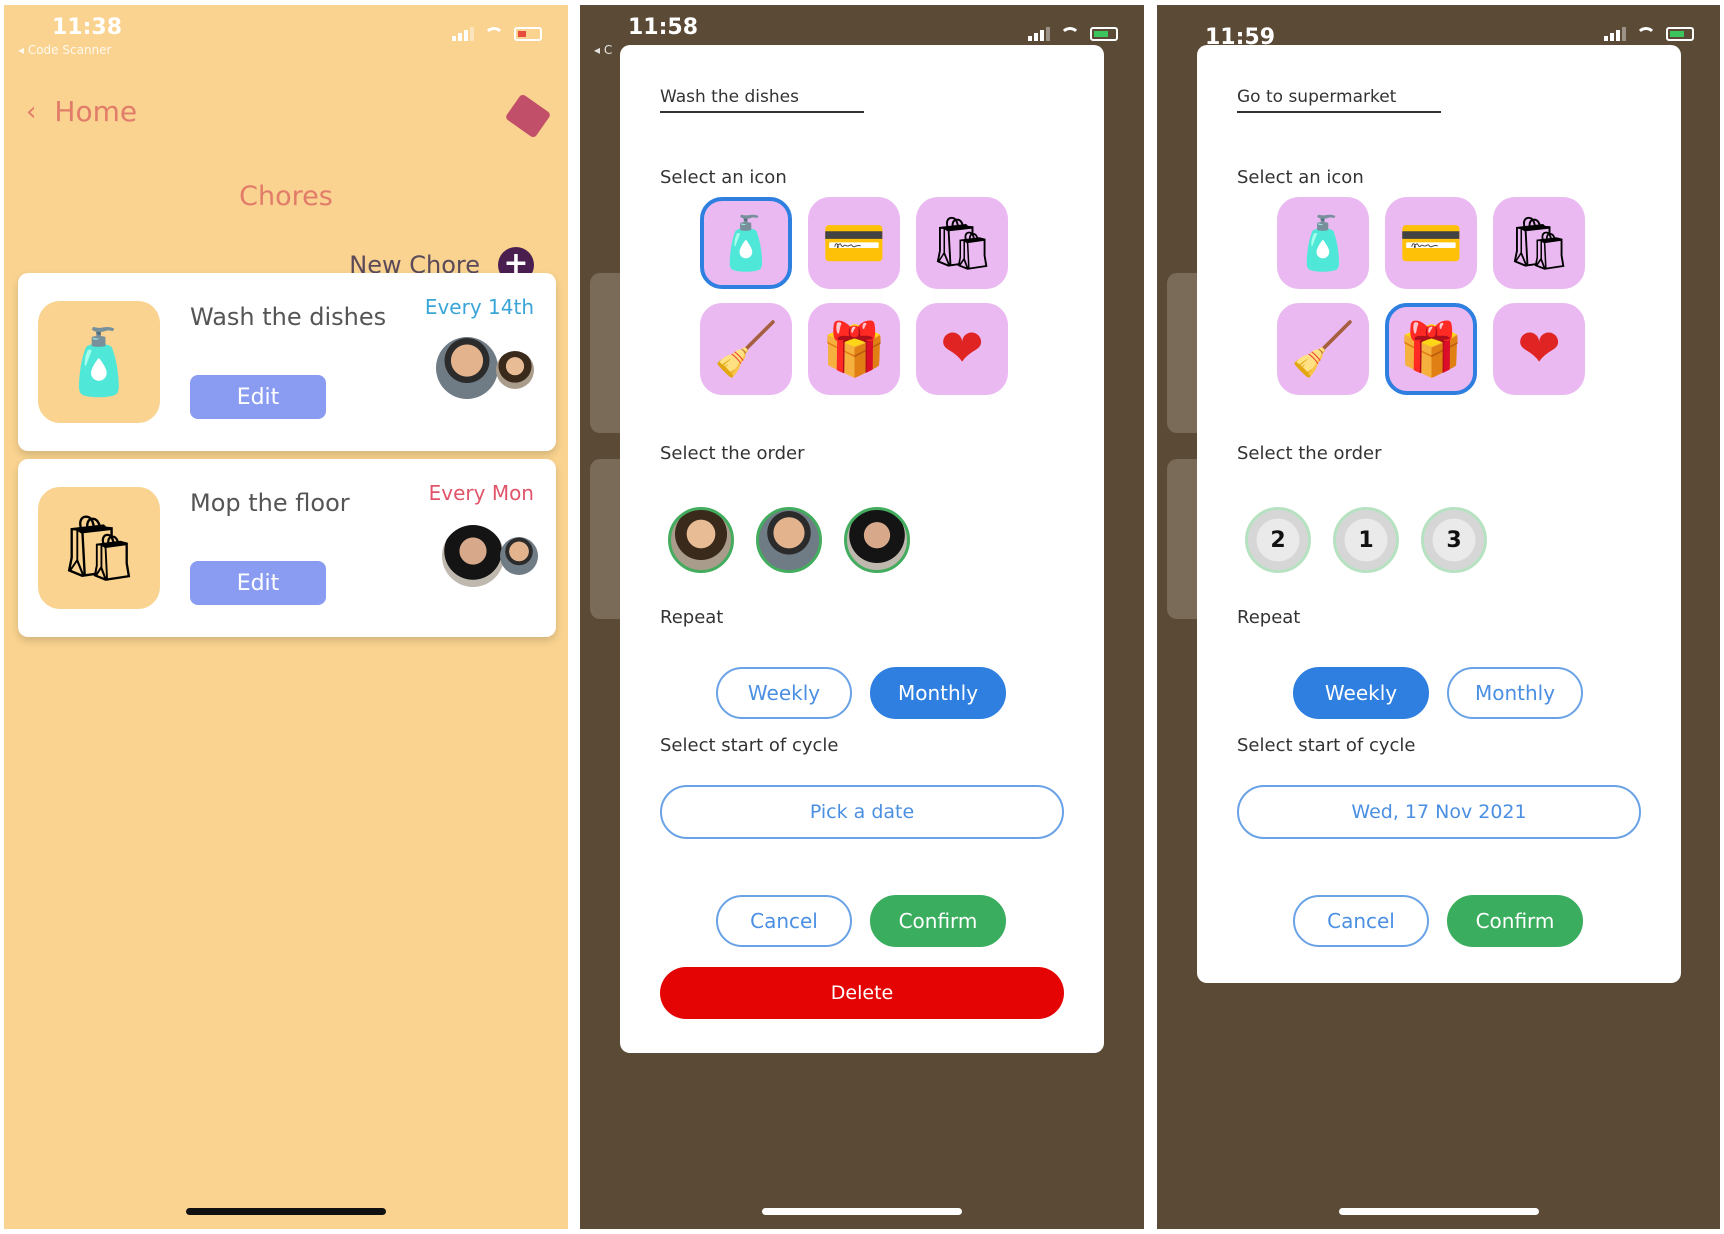  What do you see at coordinates (479, 307) in the screenshot?
I see `chore-frequency: Every 14th` at bounding box center [479, 307].